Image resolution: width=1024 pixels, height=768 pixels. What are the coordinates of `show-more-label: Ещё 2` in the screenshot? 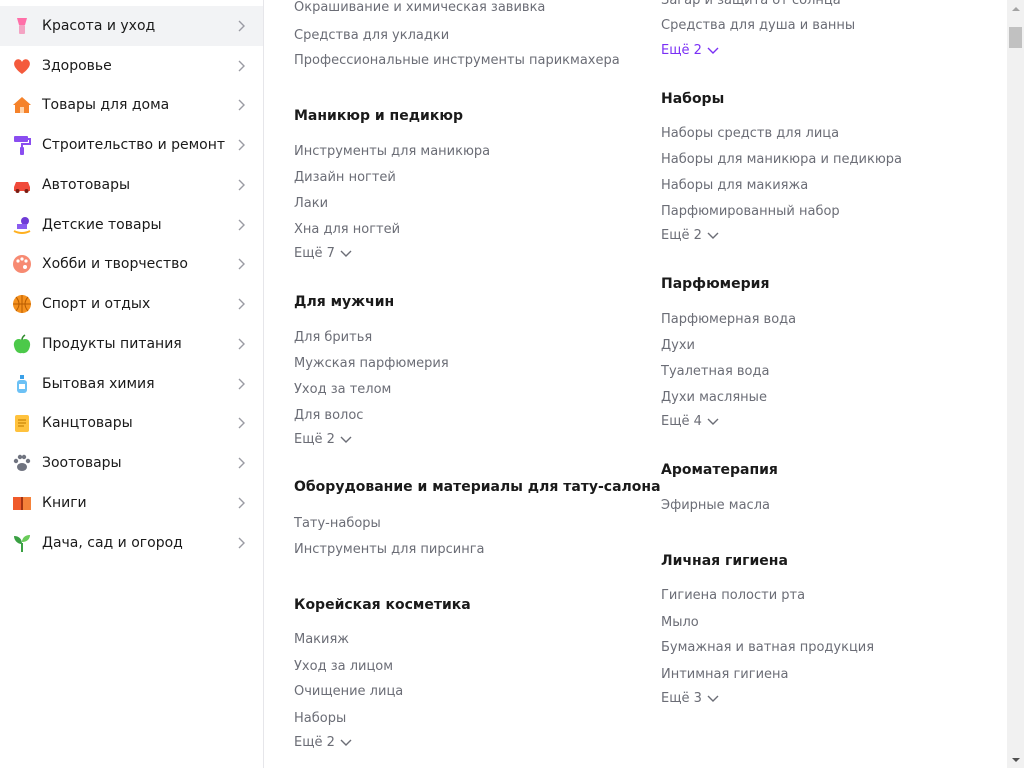 It's located at (681, 235).